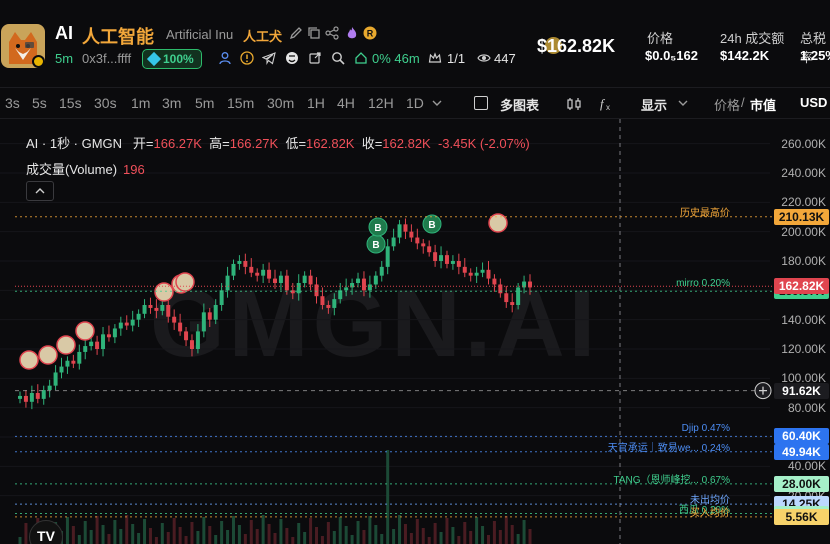 The height and width of the screenshot is (544, 830). Describe the element at coordinates (813, 102) in the screenshot. I see `currency-select: USD` at that location.